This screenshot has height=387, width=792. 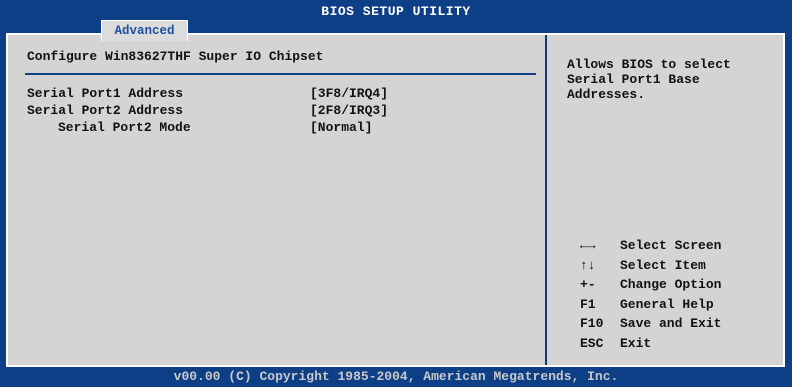 What do you see at coordinates (588, 284) in the screenshot?
I see `key-label: +-` at bounding box center [588, 284].